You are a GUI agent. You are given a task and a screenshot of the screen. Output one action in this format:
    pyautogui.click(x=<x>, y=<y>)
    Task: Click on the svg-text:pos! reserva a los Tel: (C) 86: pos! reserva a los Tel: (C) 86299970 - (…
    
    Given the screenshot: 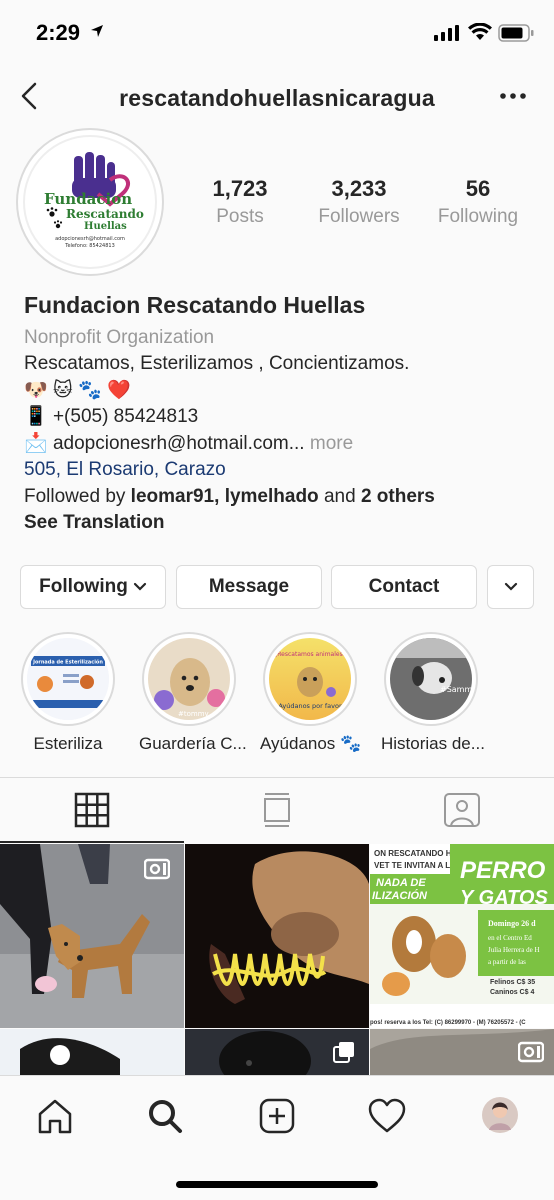 What is the action you would take?
    pyautogui.click(x=448, y=1023)
    